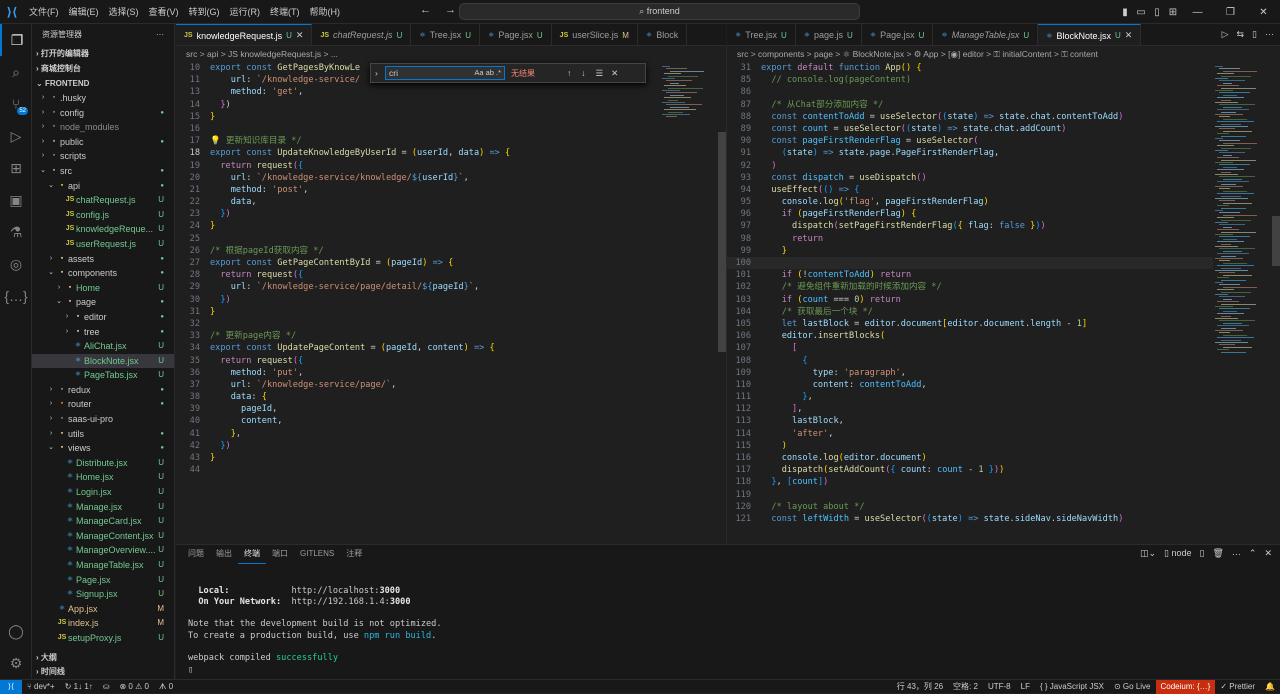 The height and width of the screenshot is (694, 1280). I want to click on next-match-icon: ↓, so click(583, 73).